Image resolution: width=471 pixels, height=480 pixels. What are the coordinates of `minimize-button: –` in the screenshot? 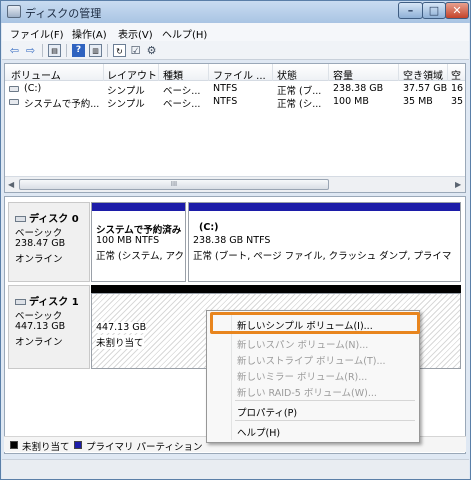 It's located at (410, 10).